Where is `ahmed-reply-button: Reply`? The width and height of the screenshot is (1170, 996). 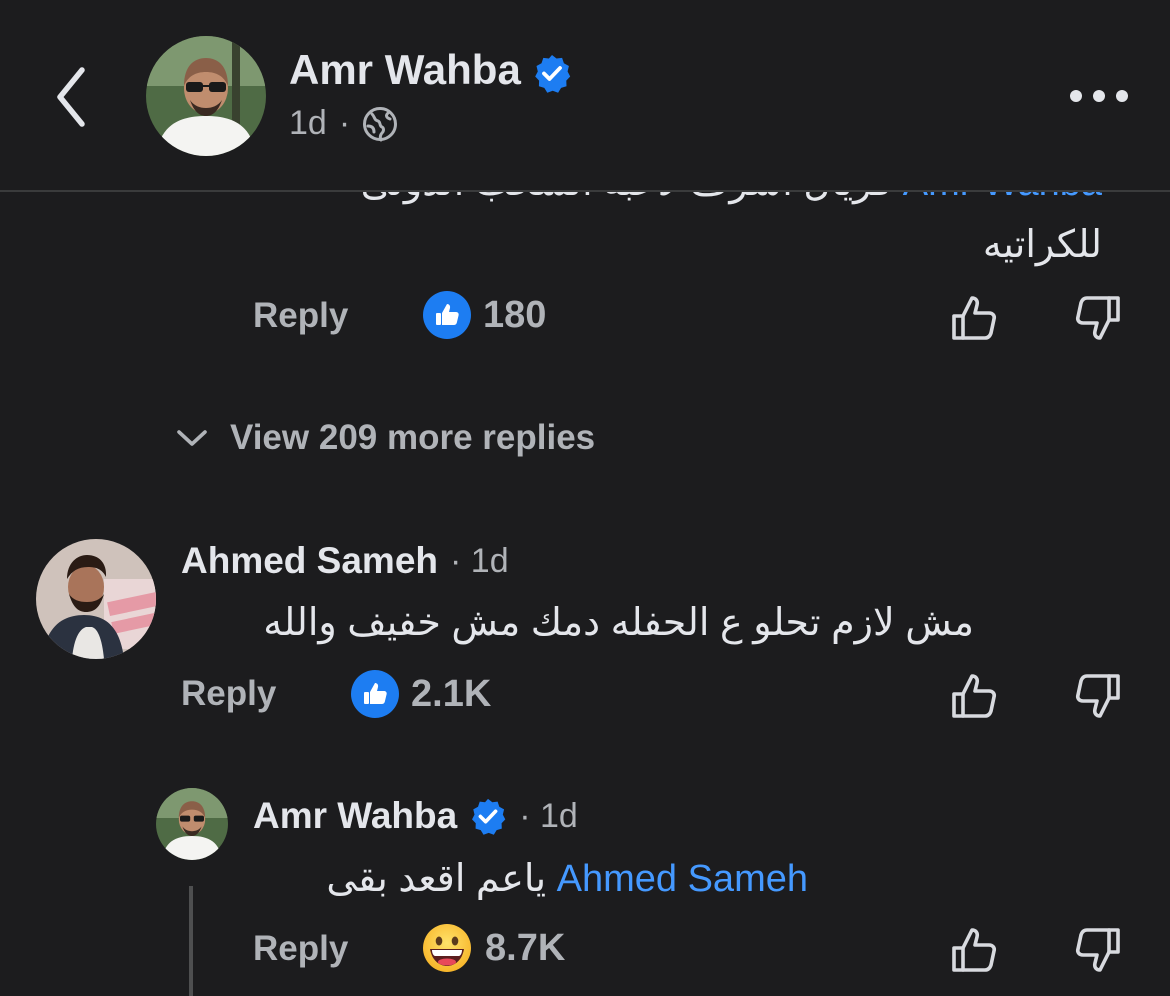
ahmed-reply-button: Reply is located at coordinates (228, 694).